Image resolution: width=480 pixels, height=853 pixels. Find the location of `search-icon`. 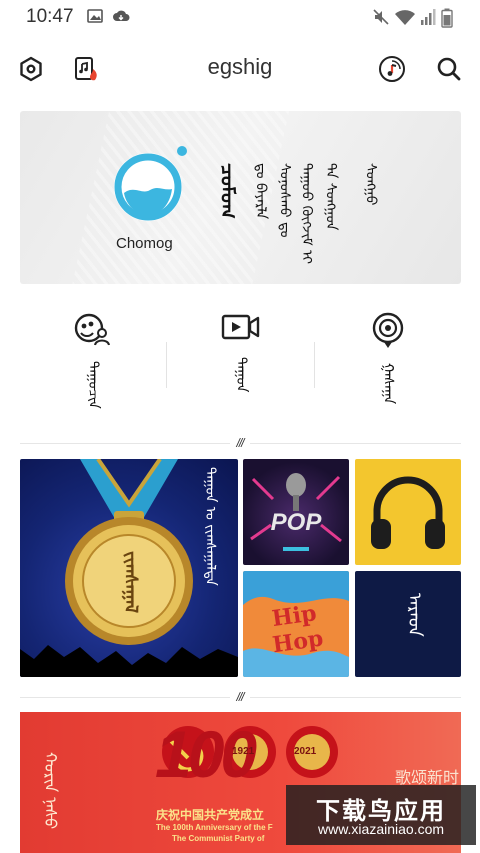

search-icon is located at coordinates (449, 69).